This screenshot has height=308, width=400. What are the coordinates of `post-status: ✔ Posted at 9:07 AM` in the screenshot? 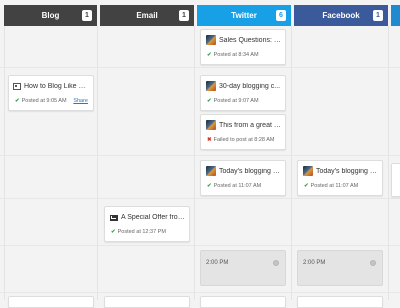 It's located at (233, 101).